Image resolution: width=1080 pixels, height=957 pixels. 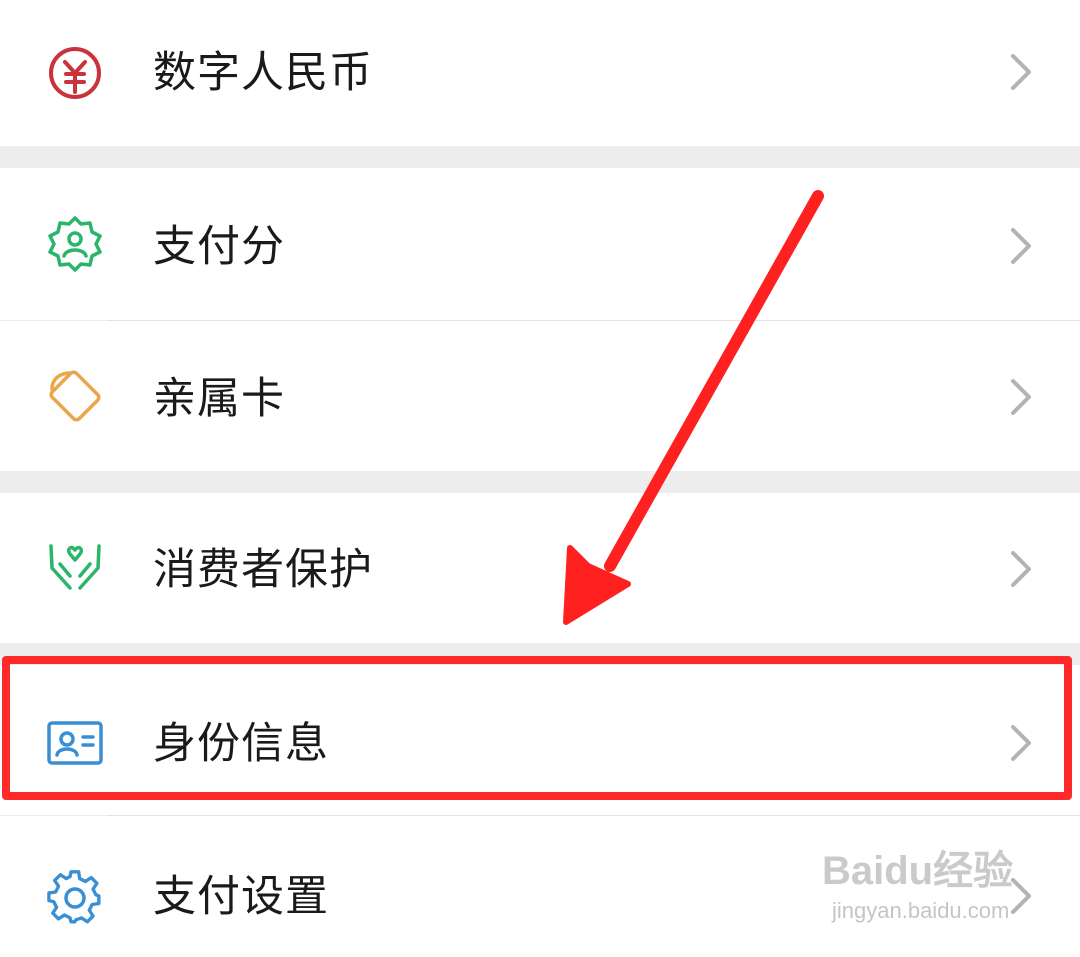 What do you see at coordinates (921, 910) in the screenshot?
I see `watermark-url: jingyan.baidu.com` at bounding box center [921, 910].